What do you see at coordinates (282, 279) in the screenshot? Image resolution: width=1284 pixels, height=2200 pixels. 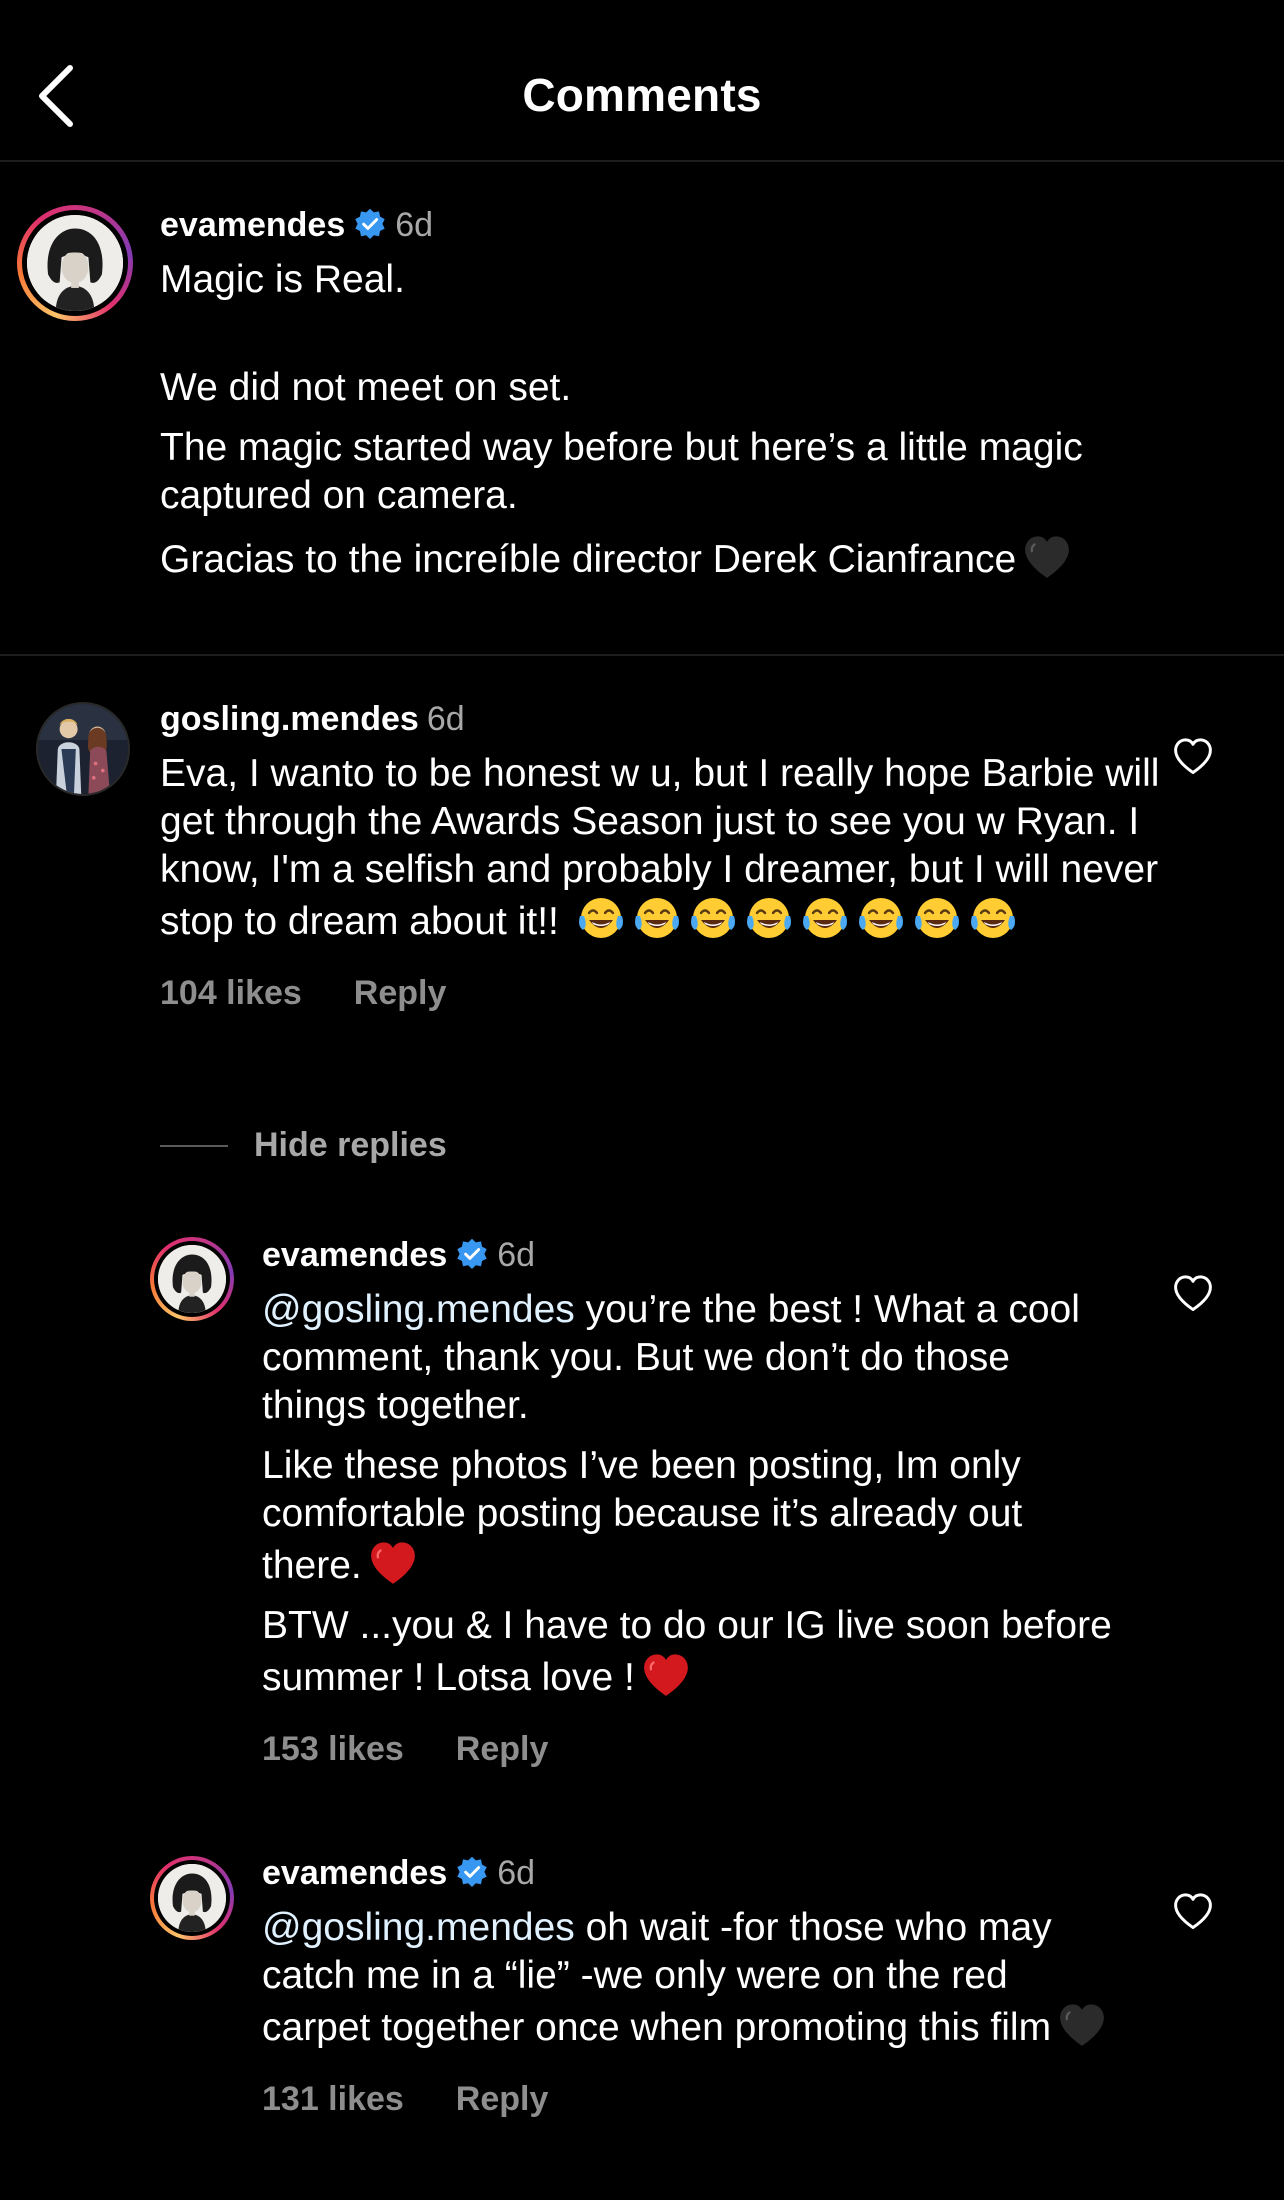 I see `caption-line: Magic is Real.` at bounding box center [282, 279].